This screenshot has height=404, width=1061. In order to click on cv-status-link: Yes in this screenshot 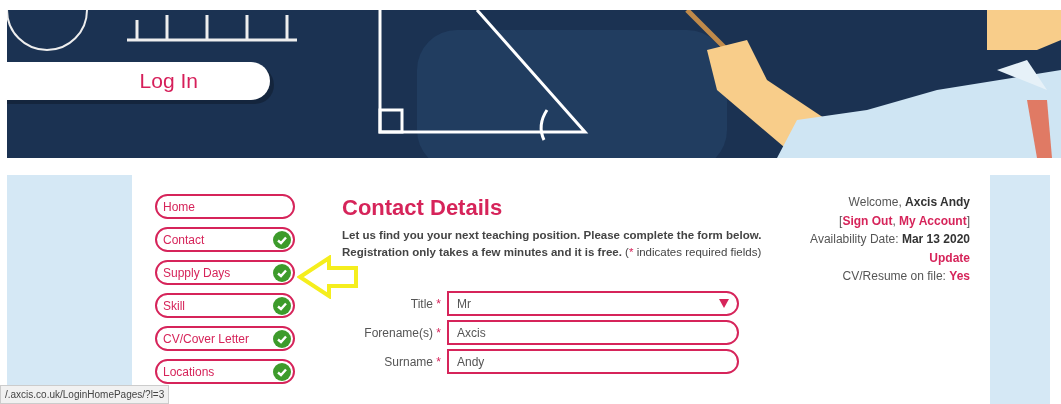, I will do `click(959, 276)`.